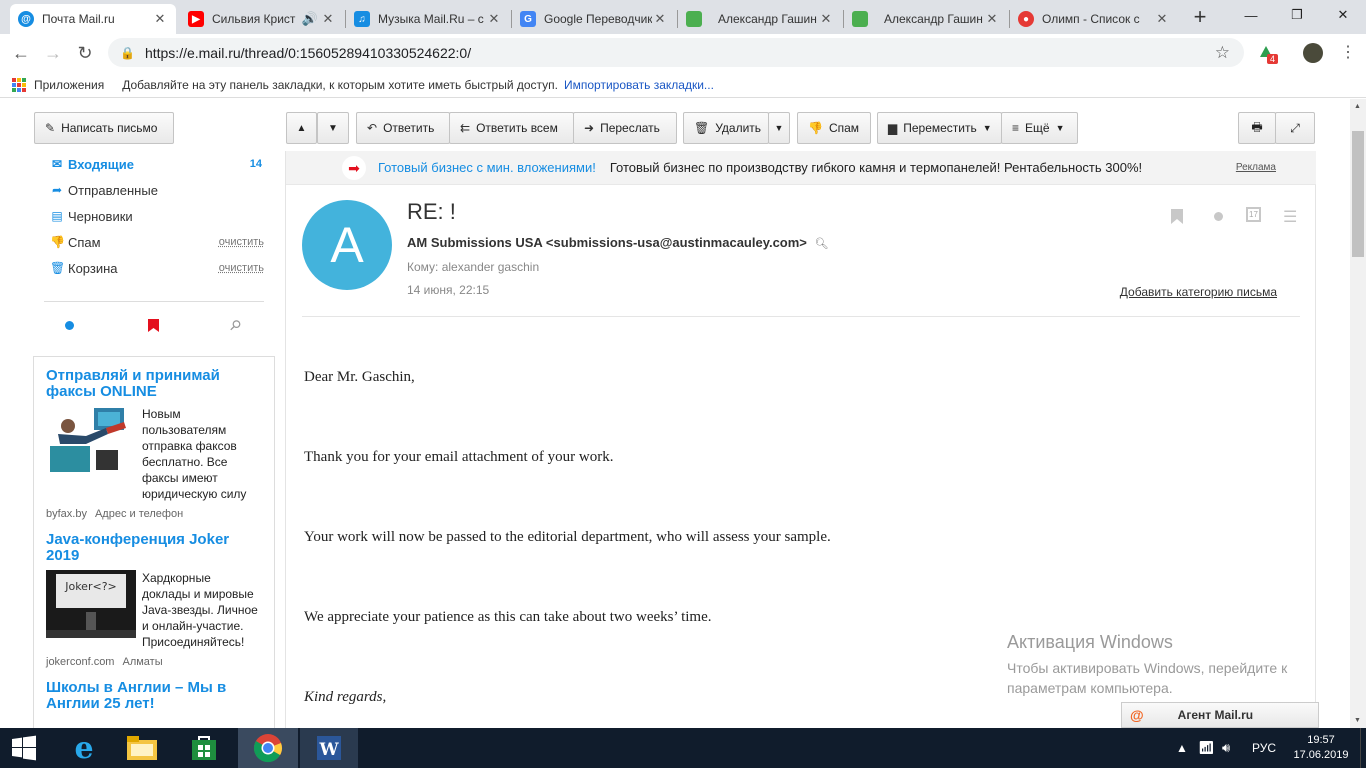 The width and height of the screenshot is (1366, 768). I want to click on body-line: Dear Mr. Gaschin,, so click(359, 377).